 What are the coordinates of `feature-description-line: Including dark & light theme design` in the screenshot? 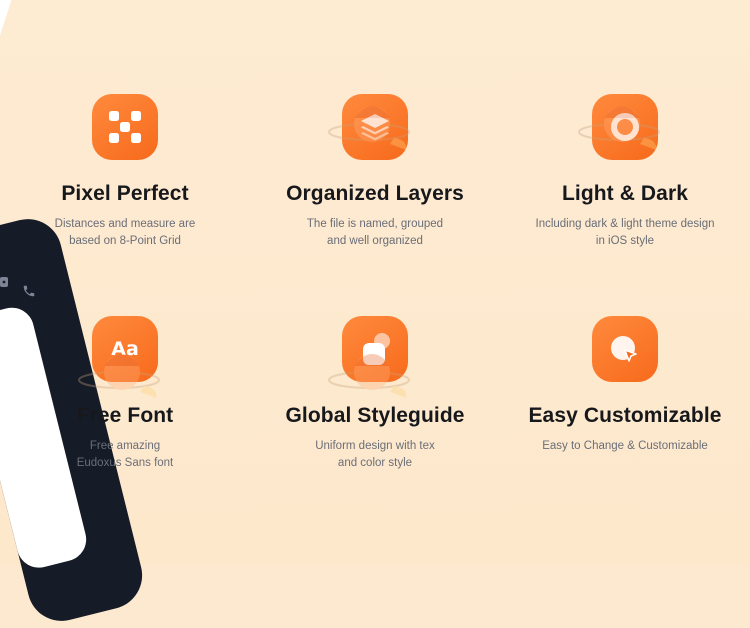 It's located at (625, 224).